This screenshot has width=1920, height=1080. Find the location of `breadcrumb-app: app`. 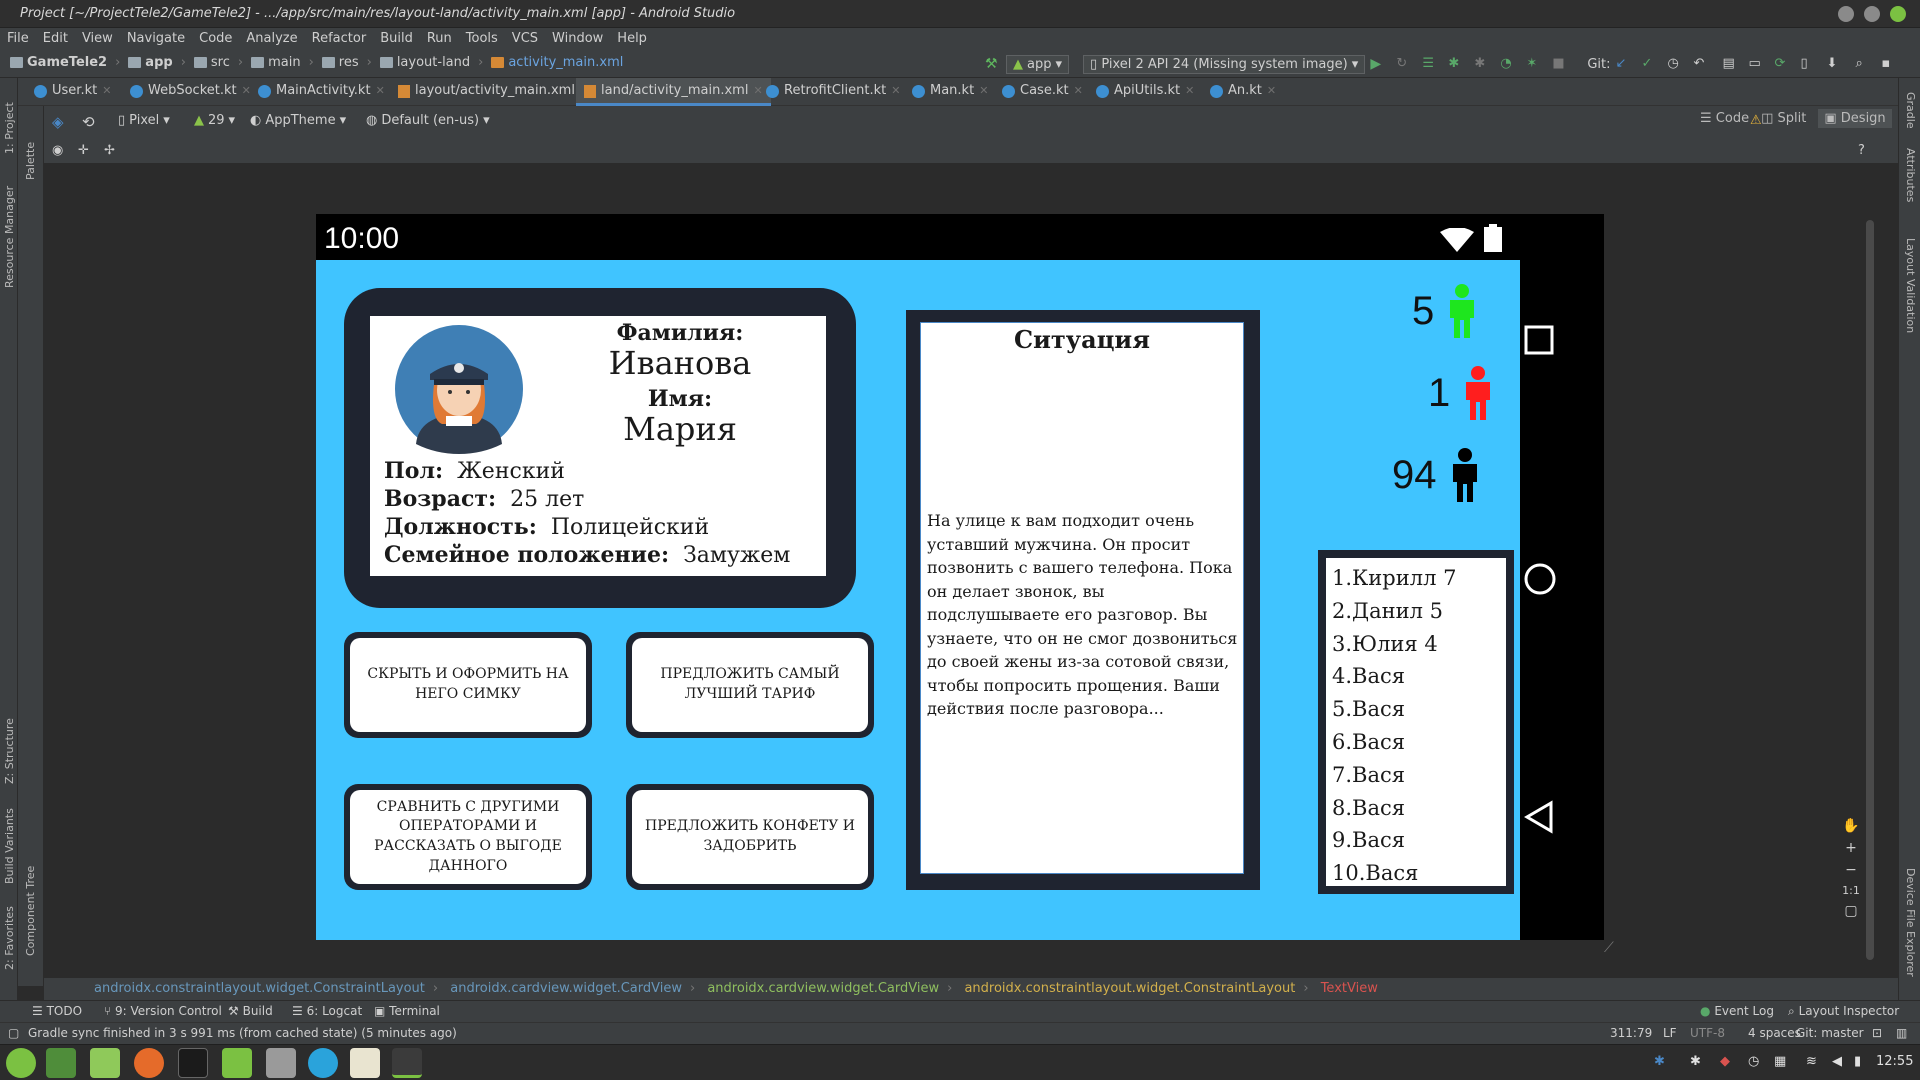

breadcrumb-app: app is located at coordinates (158, 62).